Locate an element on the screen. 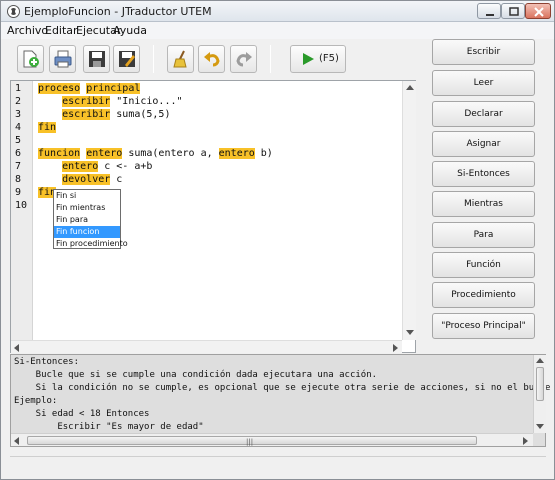 This screenshot has height=480, width=555. code-line: fin is located at coordinates (47, 127).